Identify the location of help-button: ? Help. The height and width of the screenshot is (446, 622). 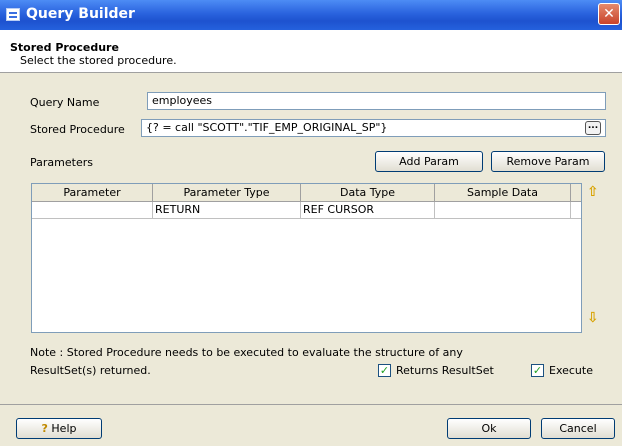
(59, 428).